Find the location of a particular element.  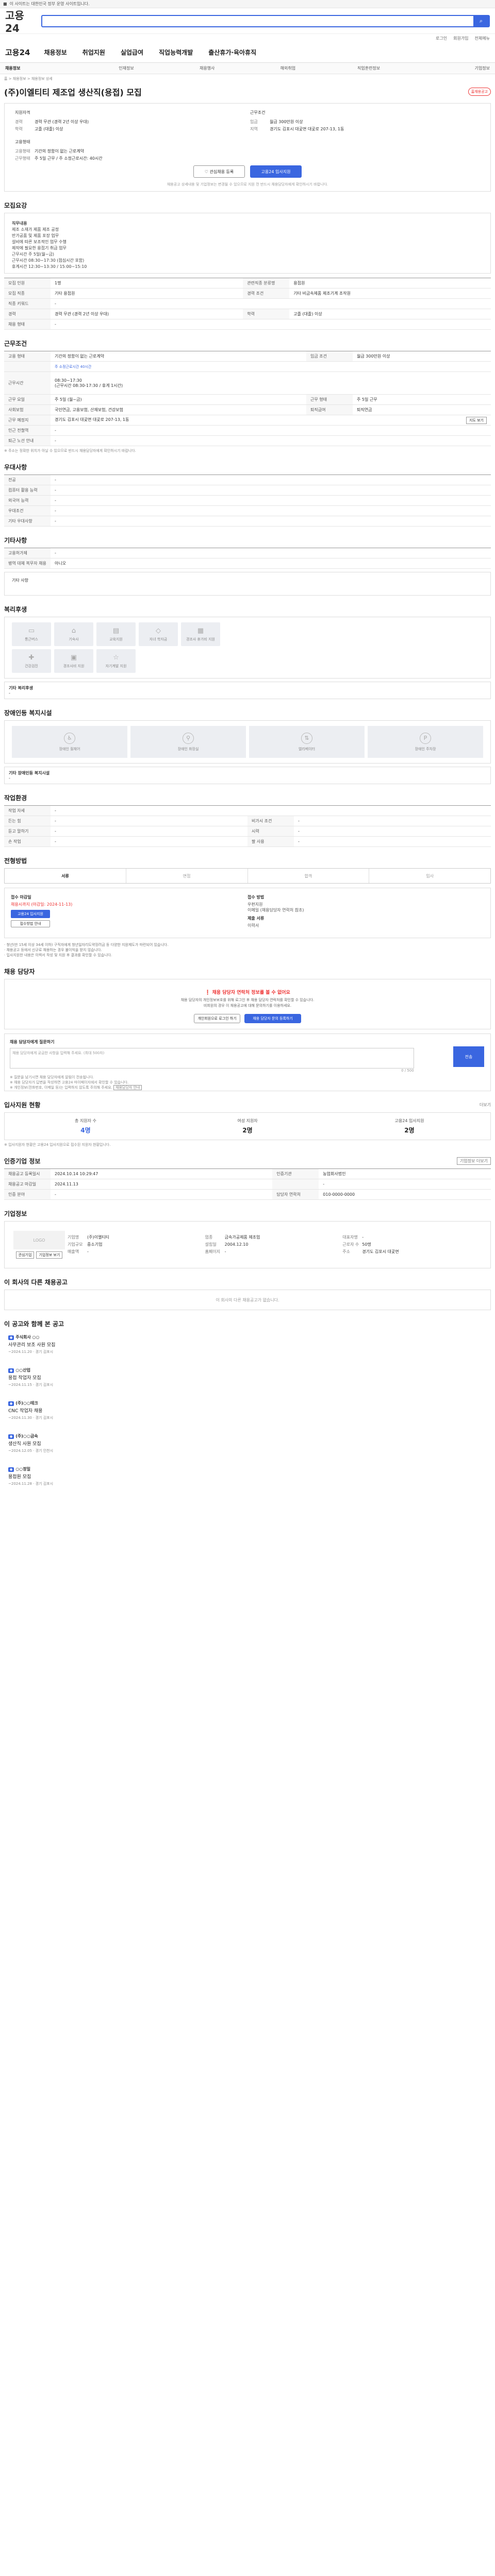

step-document: 서류 is located at coordinates (65, 876).